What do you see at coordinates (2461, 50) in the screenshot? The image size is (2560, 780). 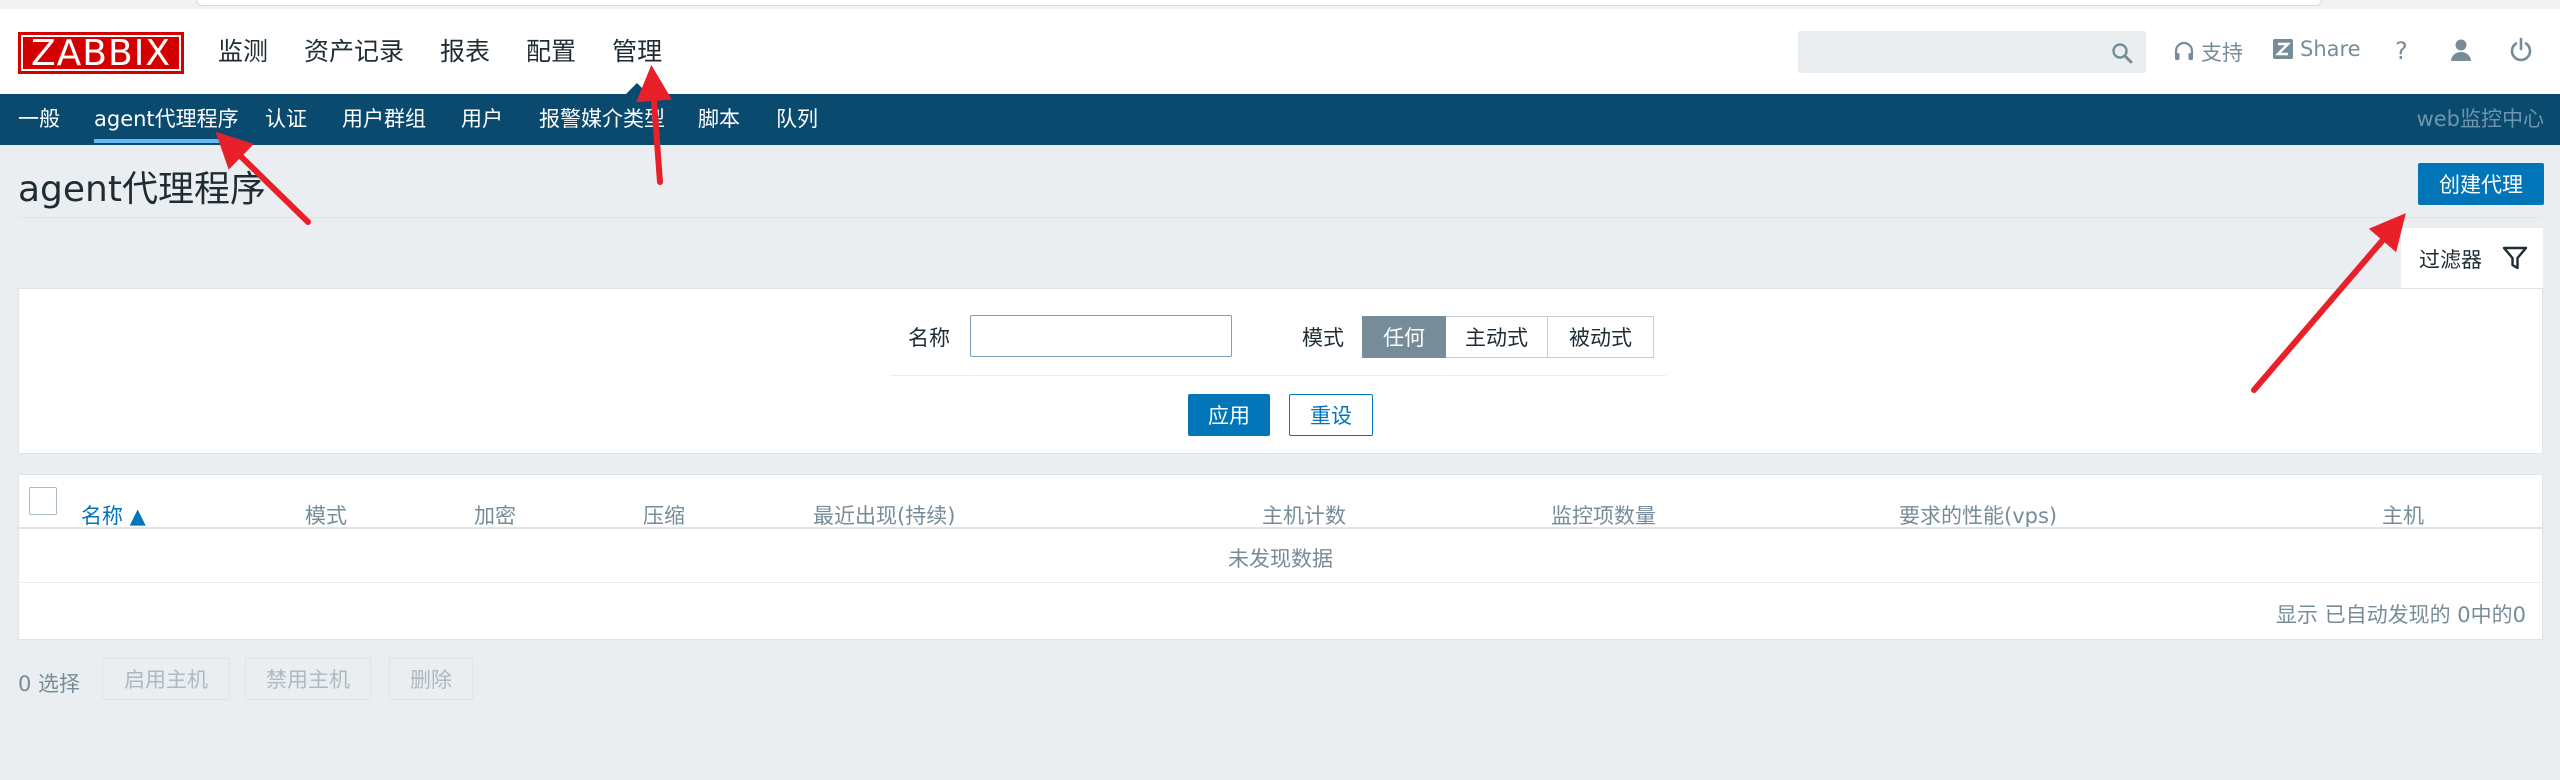 I see `user-profile-icon` at bounding box center [2461, 50].